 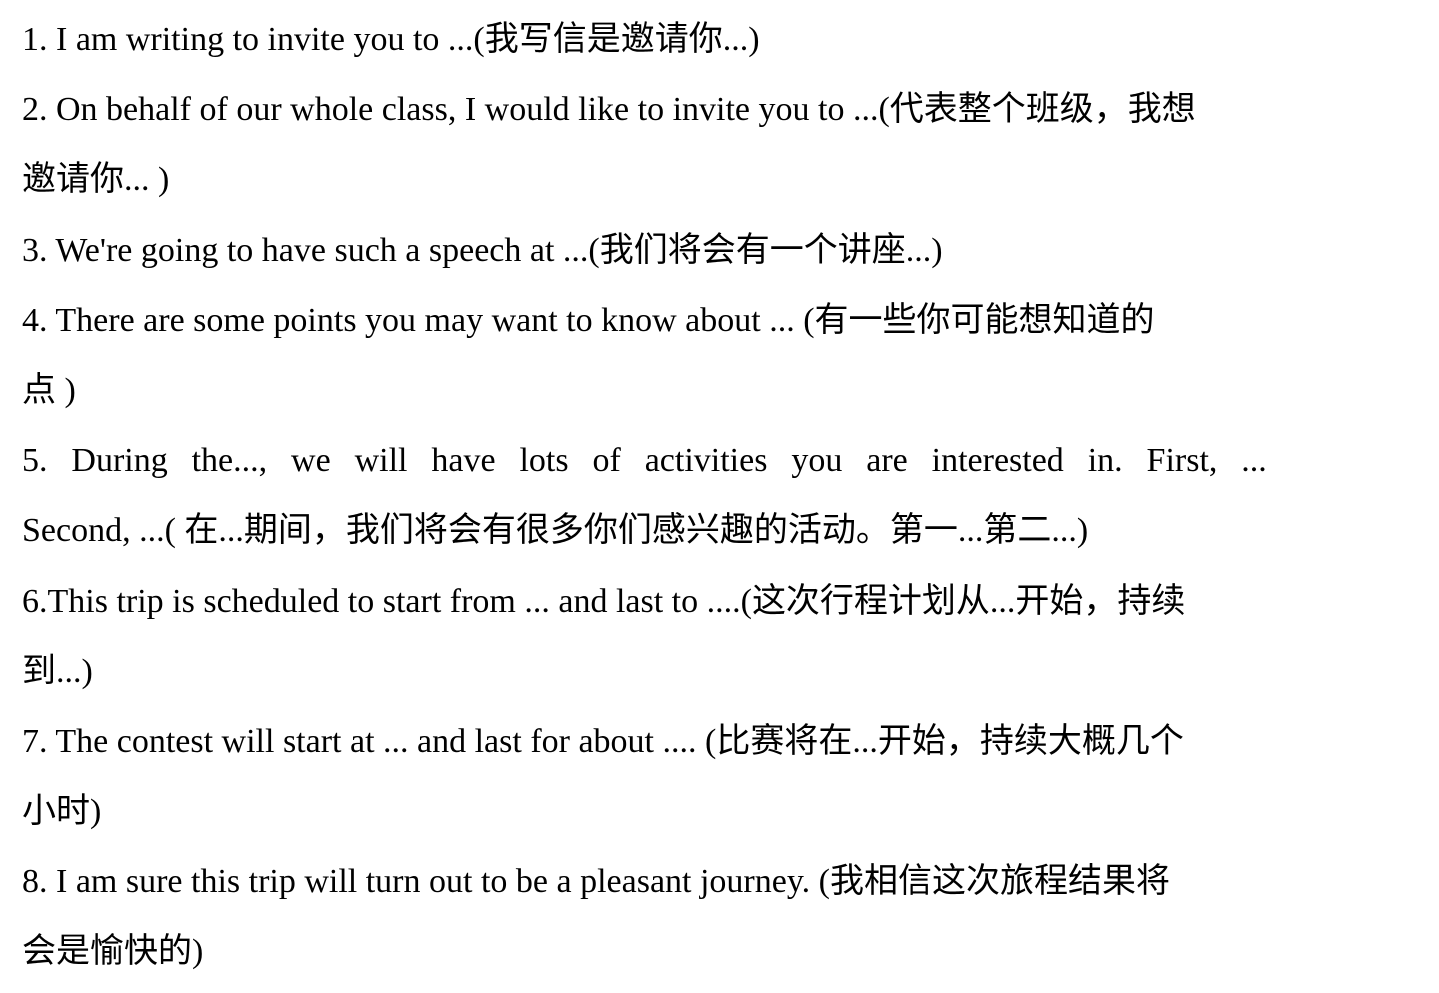 What do you see at coordinates (606, 461) in the screenshot?
I see `word: of` at bounding box center [606, 461].